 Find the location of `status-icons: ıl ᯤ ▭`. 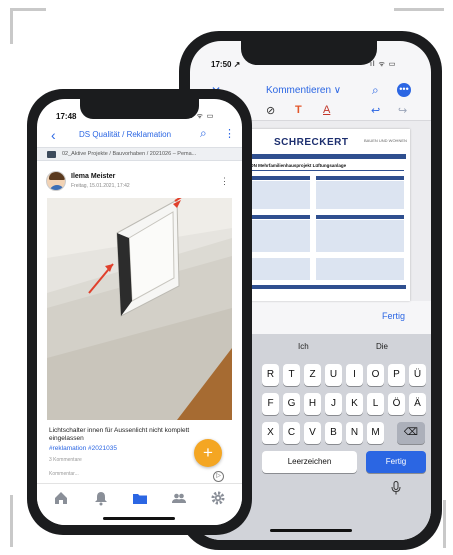

status-icons: ıl ᯤ ▭ is located at coordinates (383, 64).